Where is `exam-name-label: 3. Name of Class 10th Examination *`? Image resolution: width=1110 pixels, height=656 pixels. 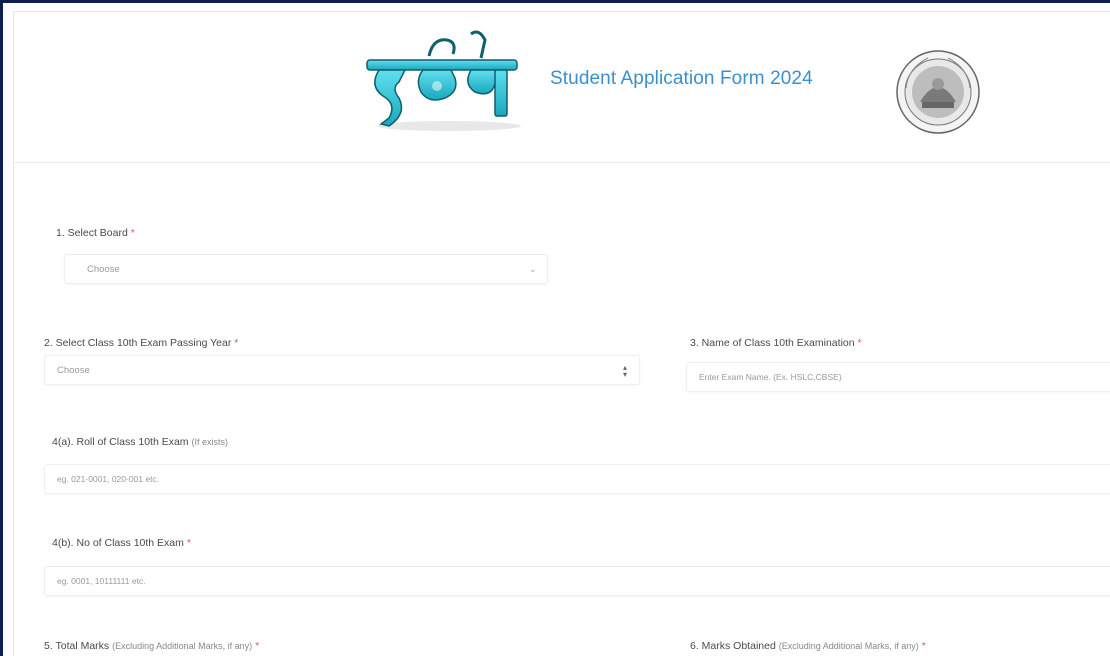
exam-name-label: 3. Name of Class 10th Examination * is located at coordinates (776, 343).